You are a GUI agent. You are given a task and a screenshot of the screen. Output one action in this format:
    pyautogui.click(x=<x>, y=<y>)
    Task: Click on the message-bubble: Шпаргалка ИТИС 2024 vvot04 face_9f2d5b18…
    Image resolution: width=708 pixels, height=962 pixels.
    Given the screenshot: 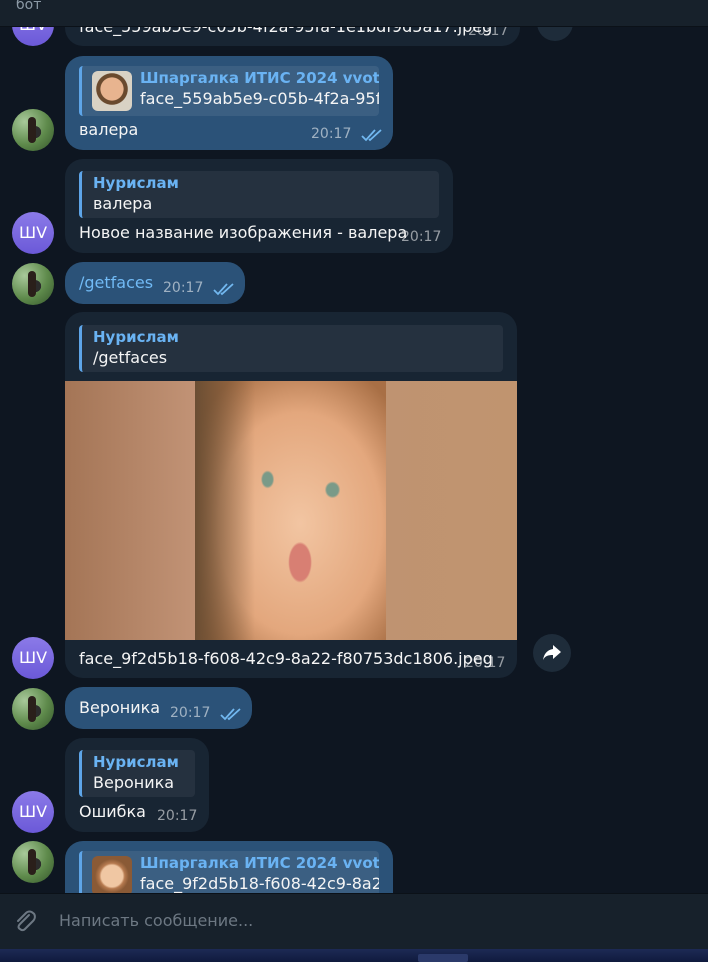 What is the action you would take?
    pyautogui.click(x=229, y=867)
    